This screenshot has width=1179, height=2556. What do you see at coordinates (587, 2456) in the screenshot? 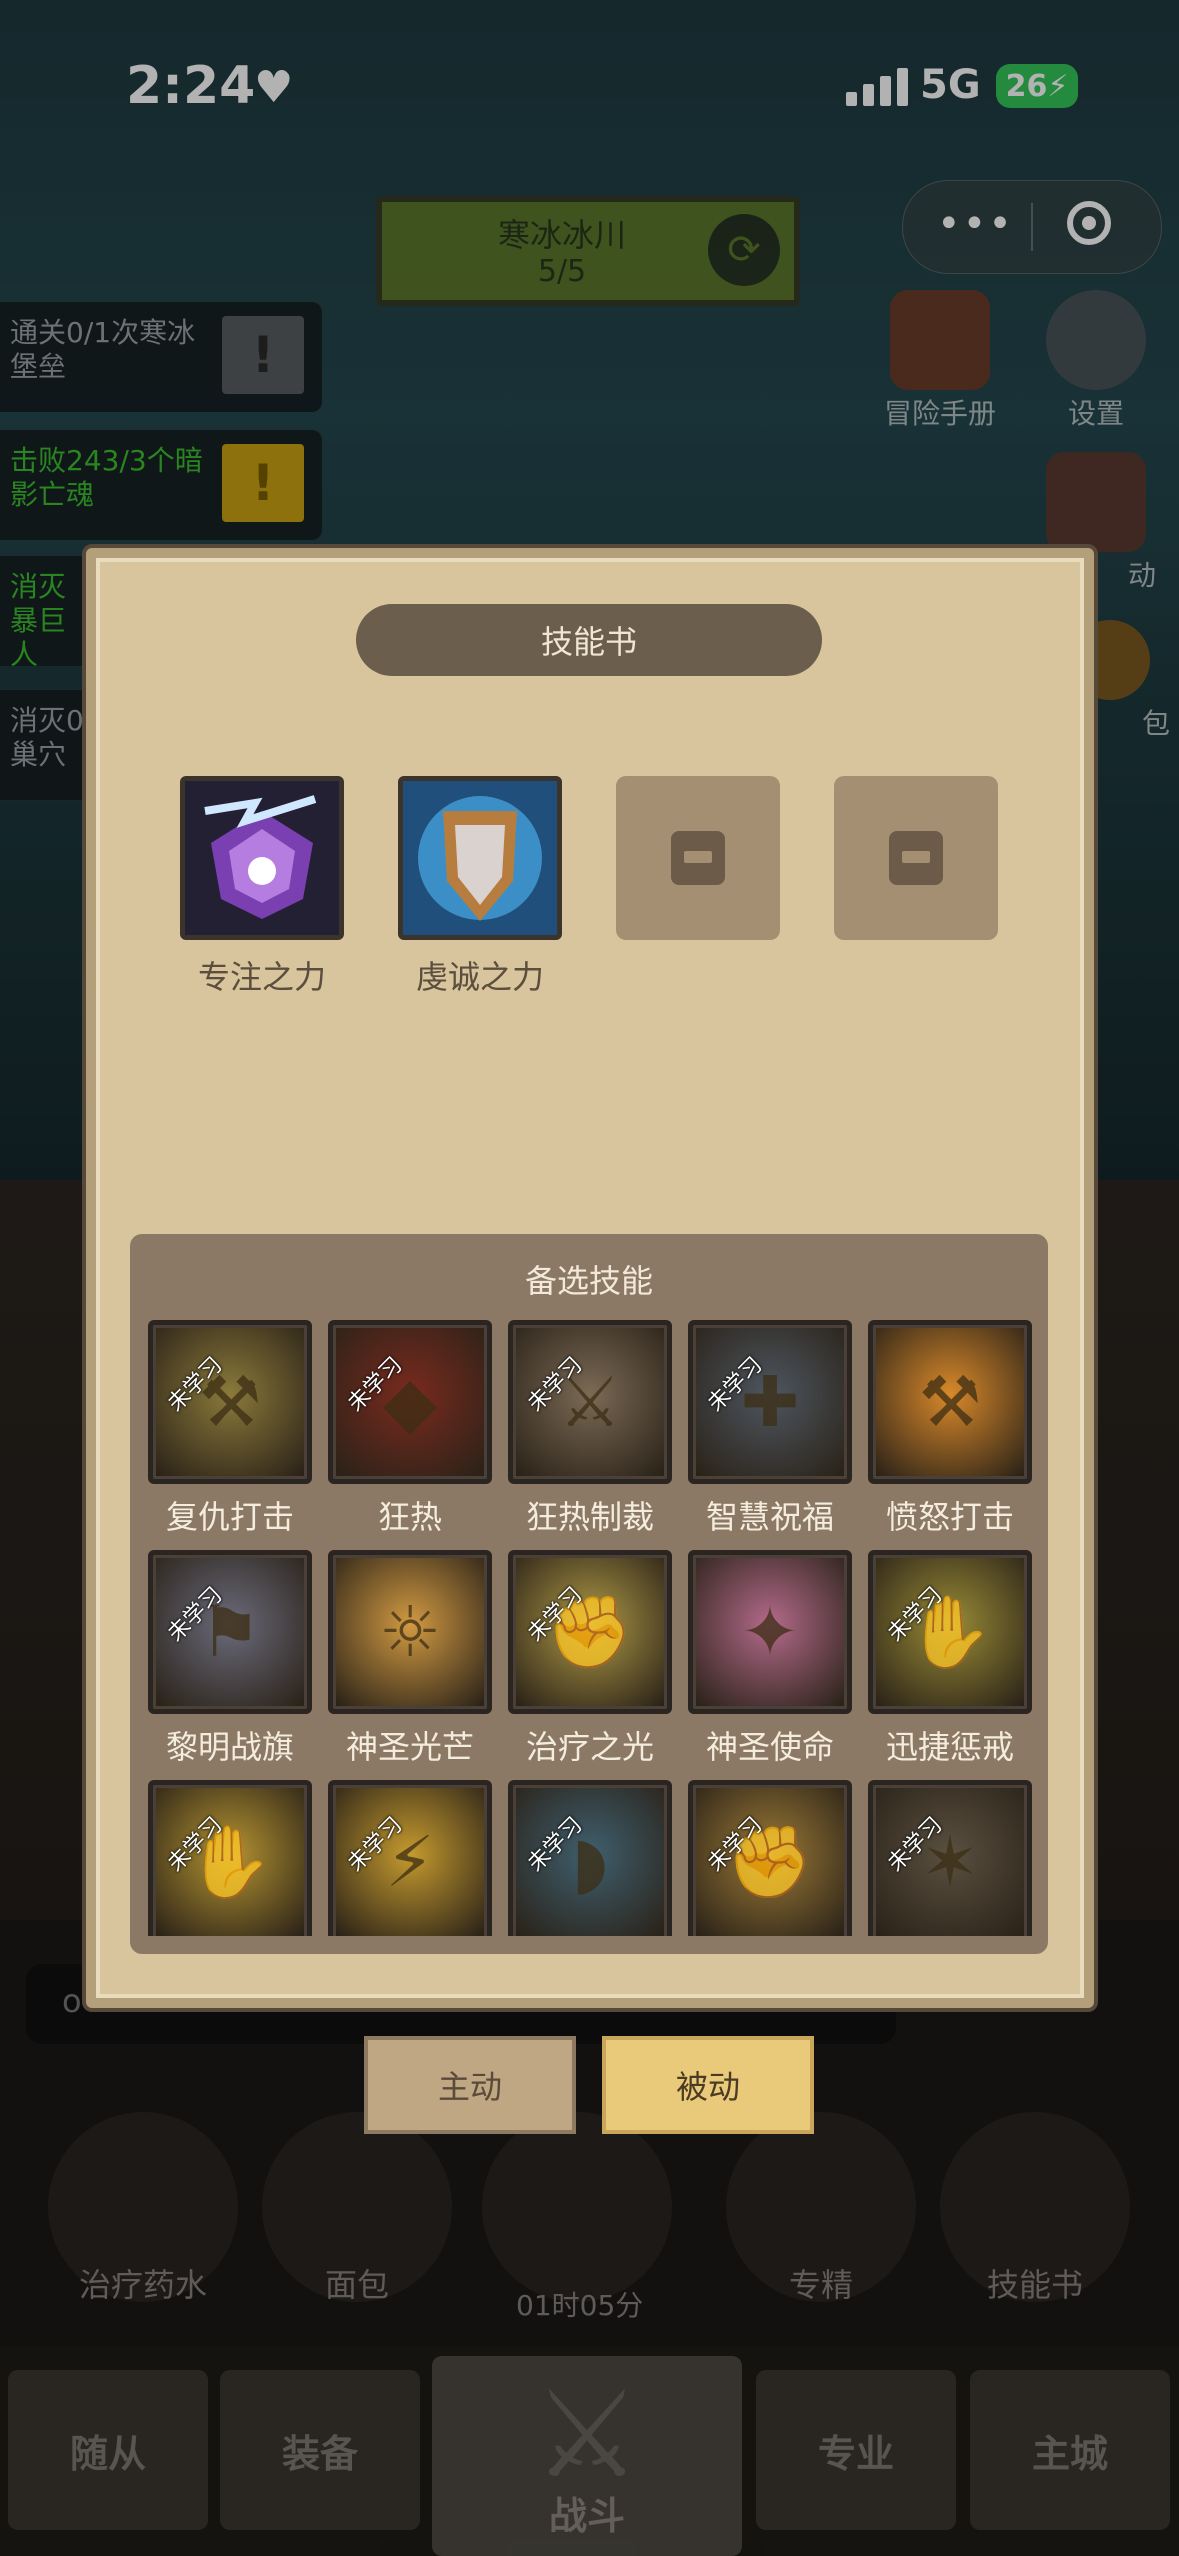
I see `nav-battle: ⚔ 战斗` at bounding box center [587, 2456].